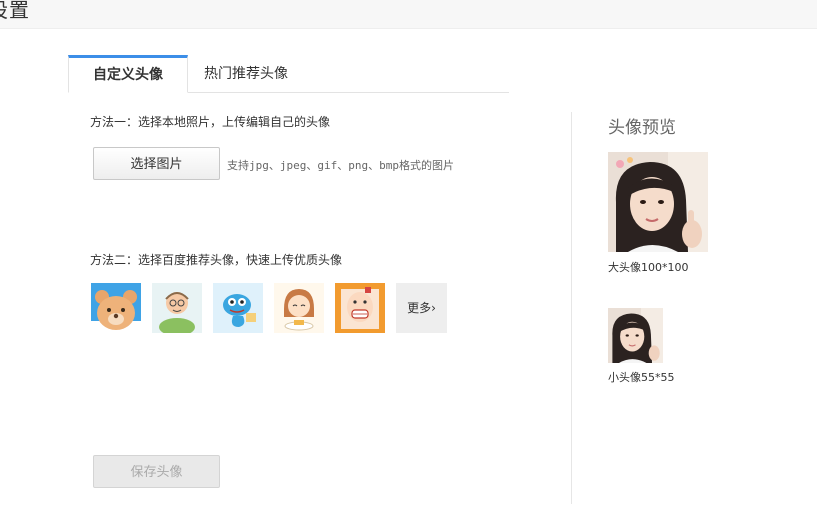 This screenshot has height=522, width=817. What do you see at coordinates (238, 308) in the screenshot?
I see `blue-fish-avatar` at bounding box center [238, 308].